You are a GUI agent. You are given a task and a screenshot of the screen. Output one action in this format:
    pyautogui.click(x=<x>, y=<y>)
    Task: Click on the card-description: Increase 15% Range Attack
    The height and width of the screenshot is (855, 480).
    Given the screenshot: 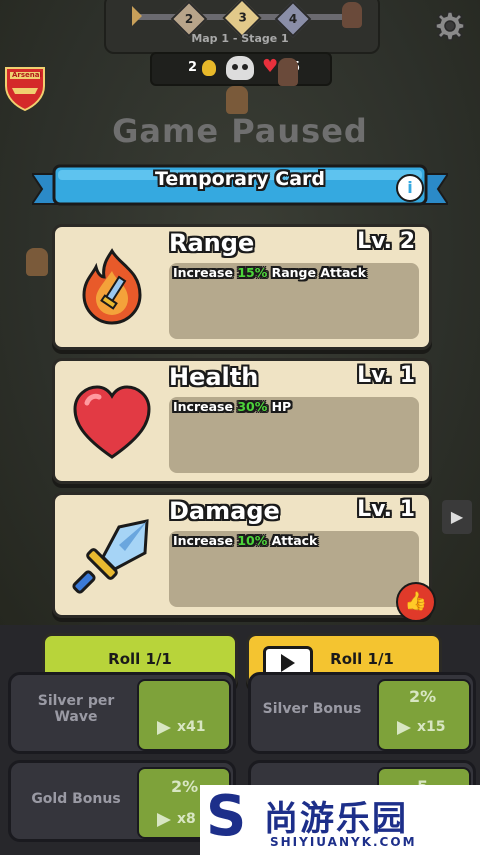 What is the action you would take?
    pyautogui.click(x=270, y=272)
    